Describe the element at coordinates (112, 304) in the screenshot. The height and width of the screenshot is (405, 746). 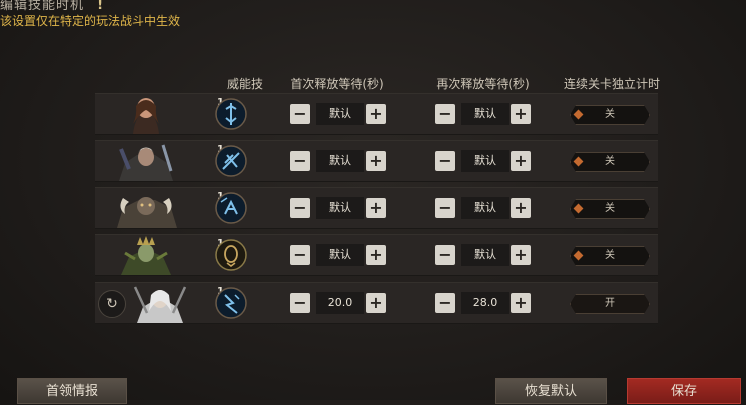
I see `reset-icon: ↻` at that location.